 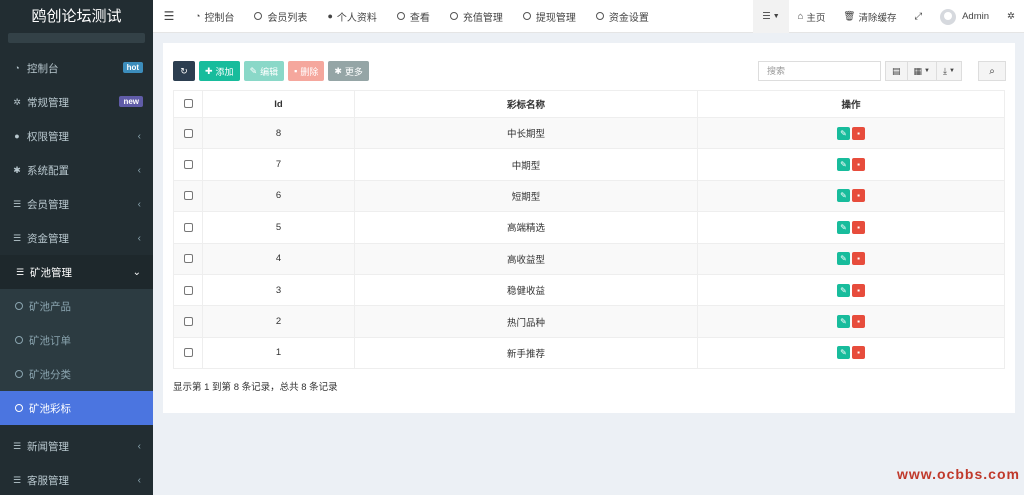 I want to click on export-button: ⤓ ▼, so click(x=949, y=71).